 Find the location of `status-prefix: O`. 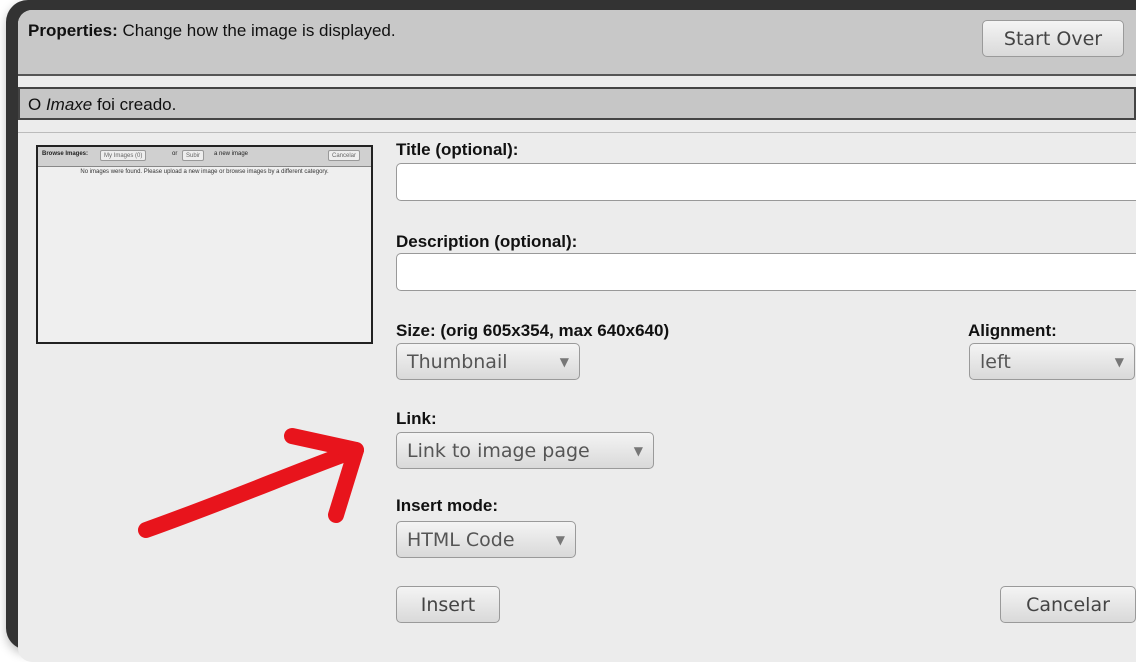

status-prefix: O is located at coordinates (37, 104).